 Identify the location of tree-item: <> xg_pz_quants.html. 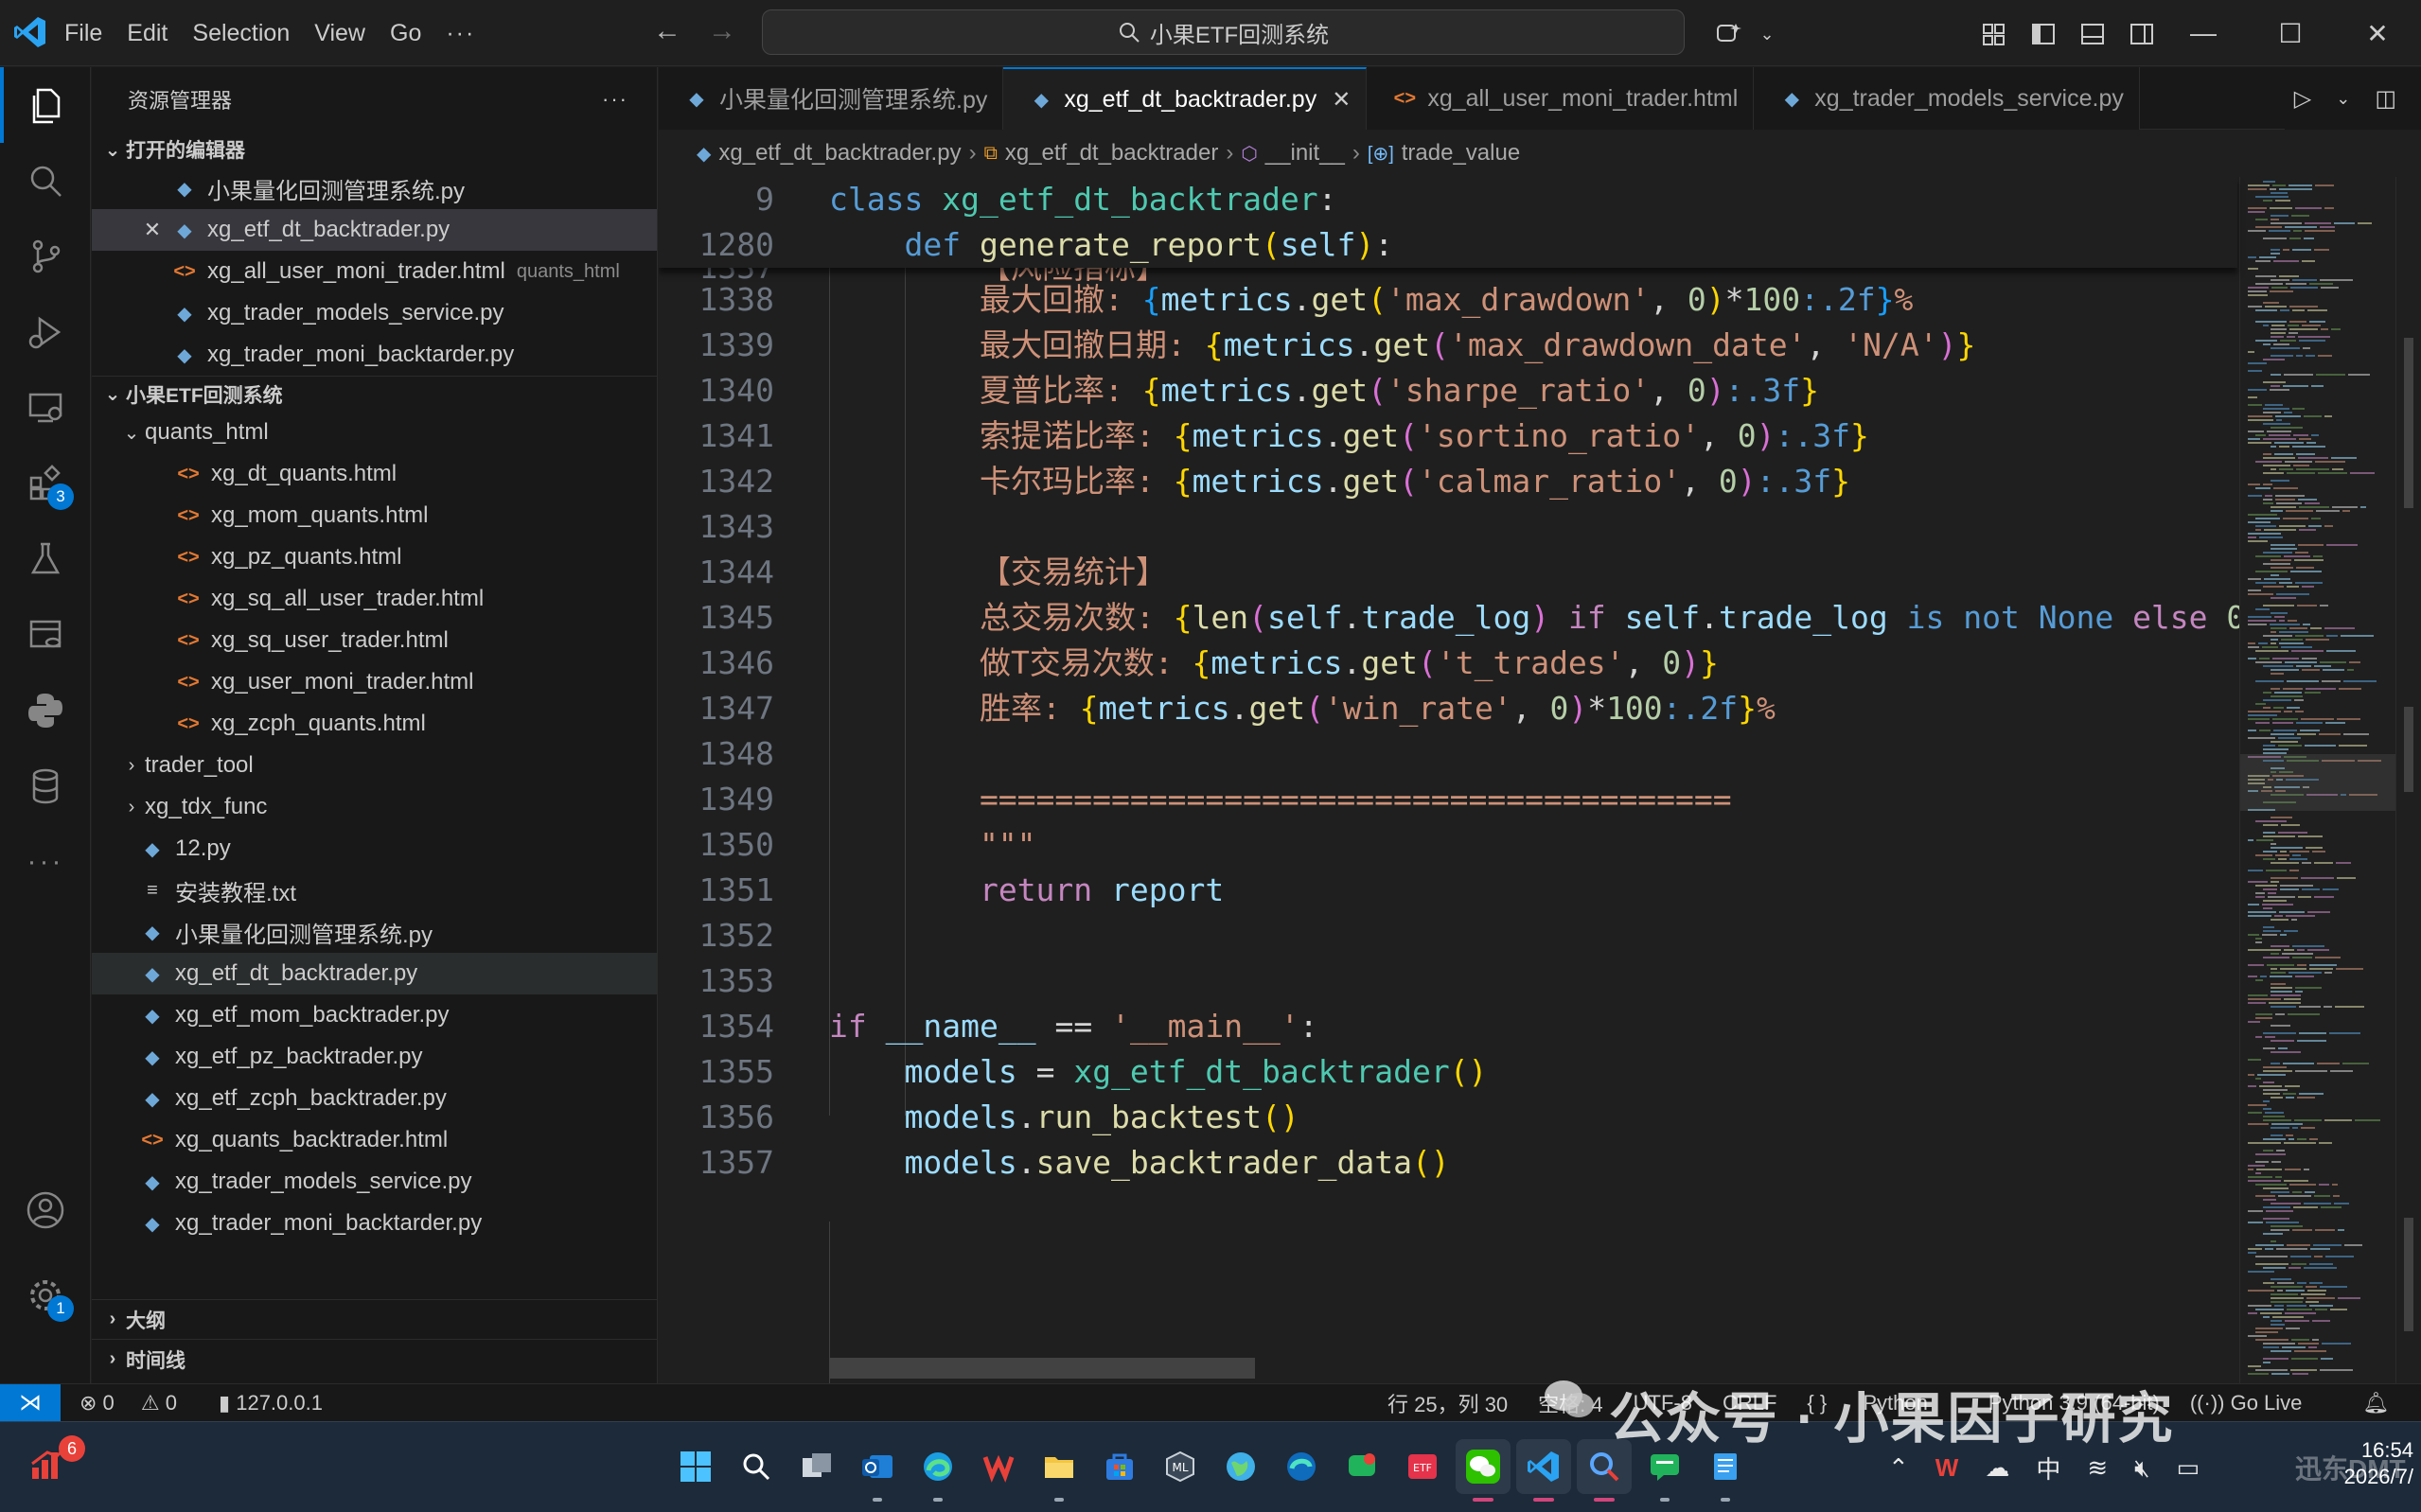
(374, 557).